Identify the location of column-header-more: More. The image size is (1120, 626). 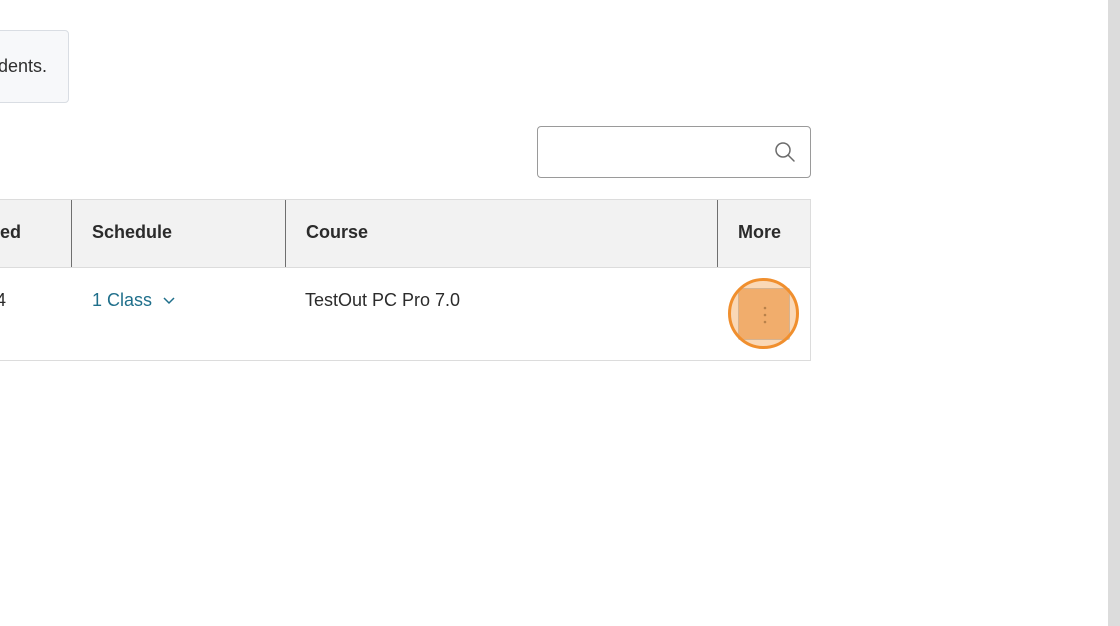
(764, 233).